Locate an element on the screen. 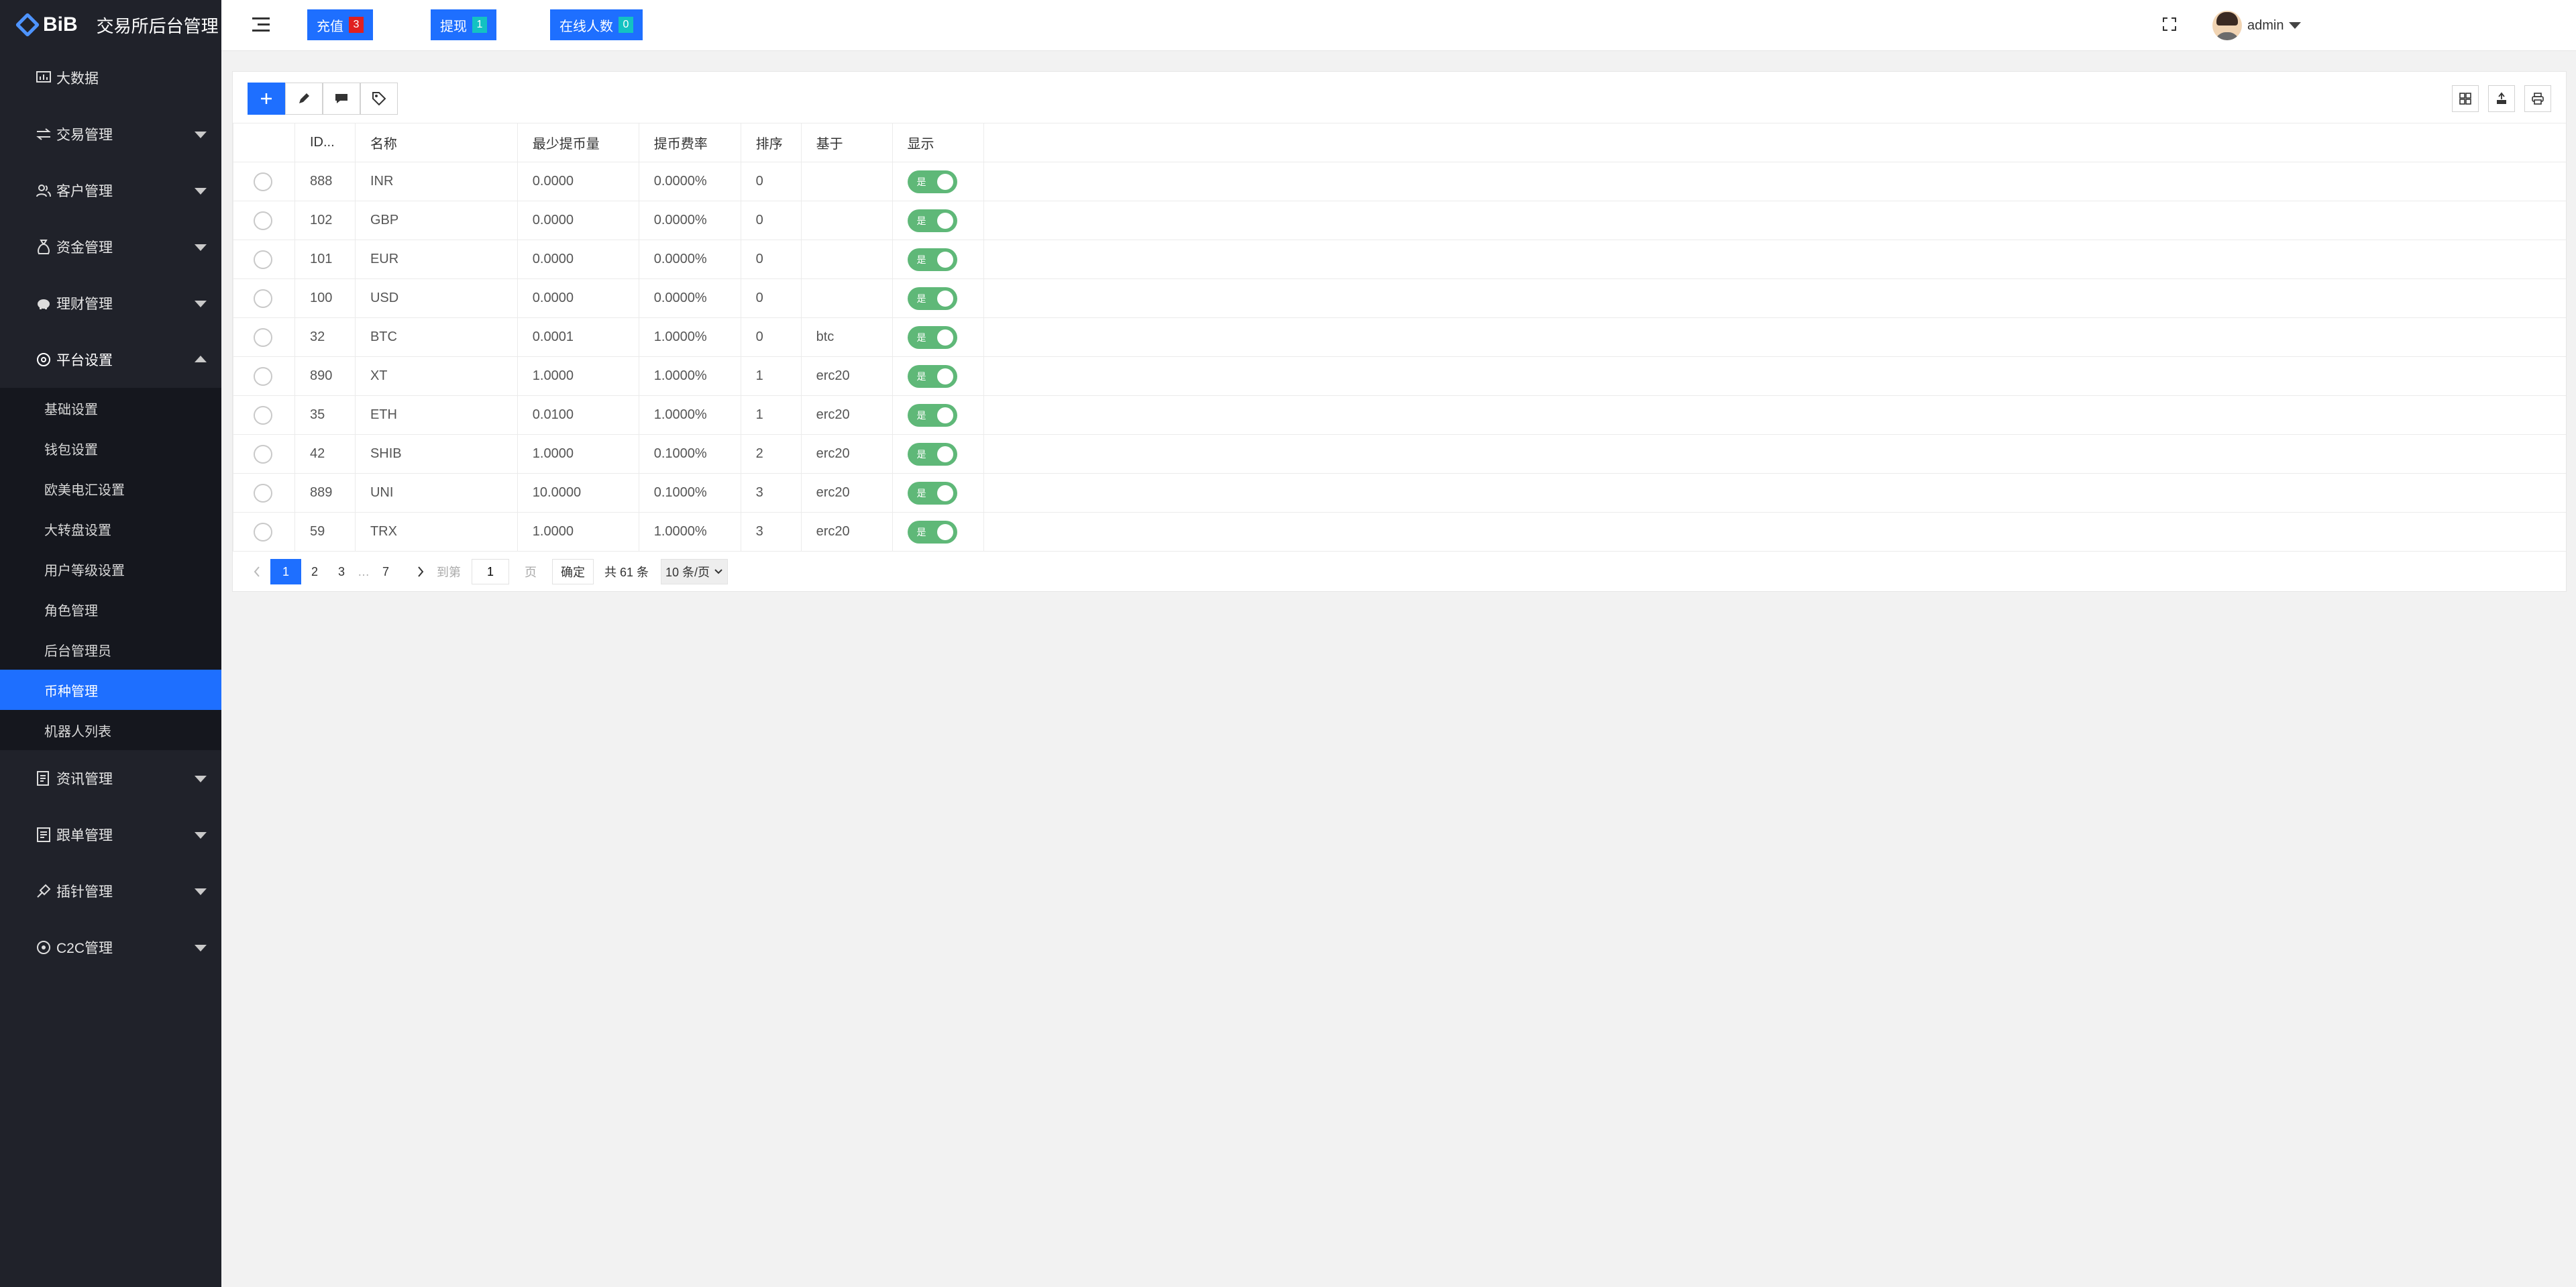 This screenshot has height=1287, width=2576. submenu-item-basic: 基础设置 is located at coordinates (110, 408).